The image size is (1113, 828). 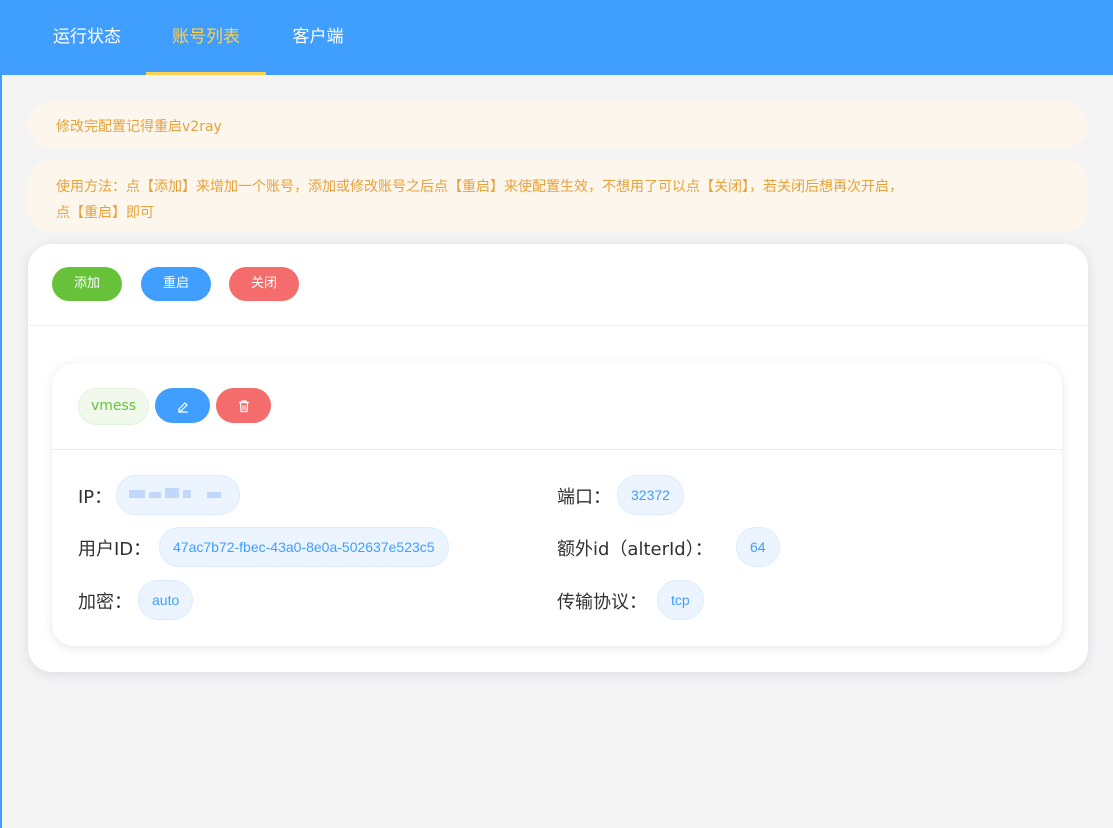 I want to click on tab-run-status: 运行状态, so click(x=87, y=37).